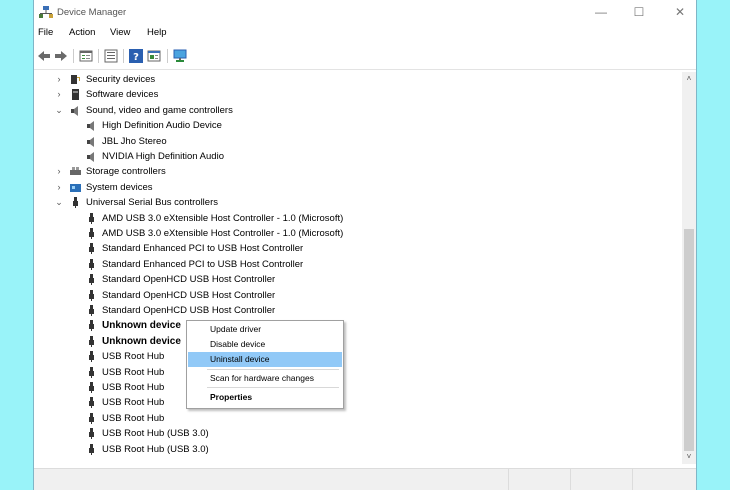 Image resolution: width=730 pixels, height=490 pixels. What do you see at coordinates (354, 156) in the screenshot?
I see `tree-item: NVIDIA High Definition Audio` at bounding box center [354, 156].